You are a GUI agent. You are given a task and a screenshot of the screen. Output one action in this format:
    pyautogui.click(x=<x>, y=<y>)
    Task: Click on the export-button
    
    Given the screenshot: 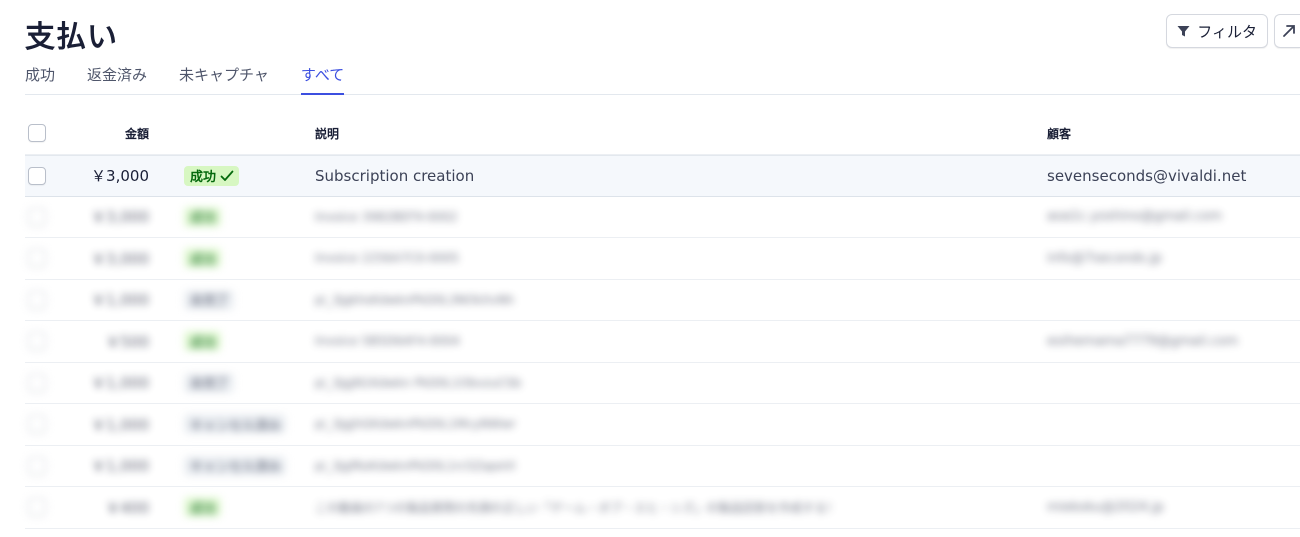 What is the action you would take?
    pyautogui.click(x=1287, y=31)
    